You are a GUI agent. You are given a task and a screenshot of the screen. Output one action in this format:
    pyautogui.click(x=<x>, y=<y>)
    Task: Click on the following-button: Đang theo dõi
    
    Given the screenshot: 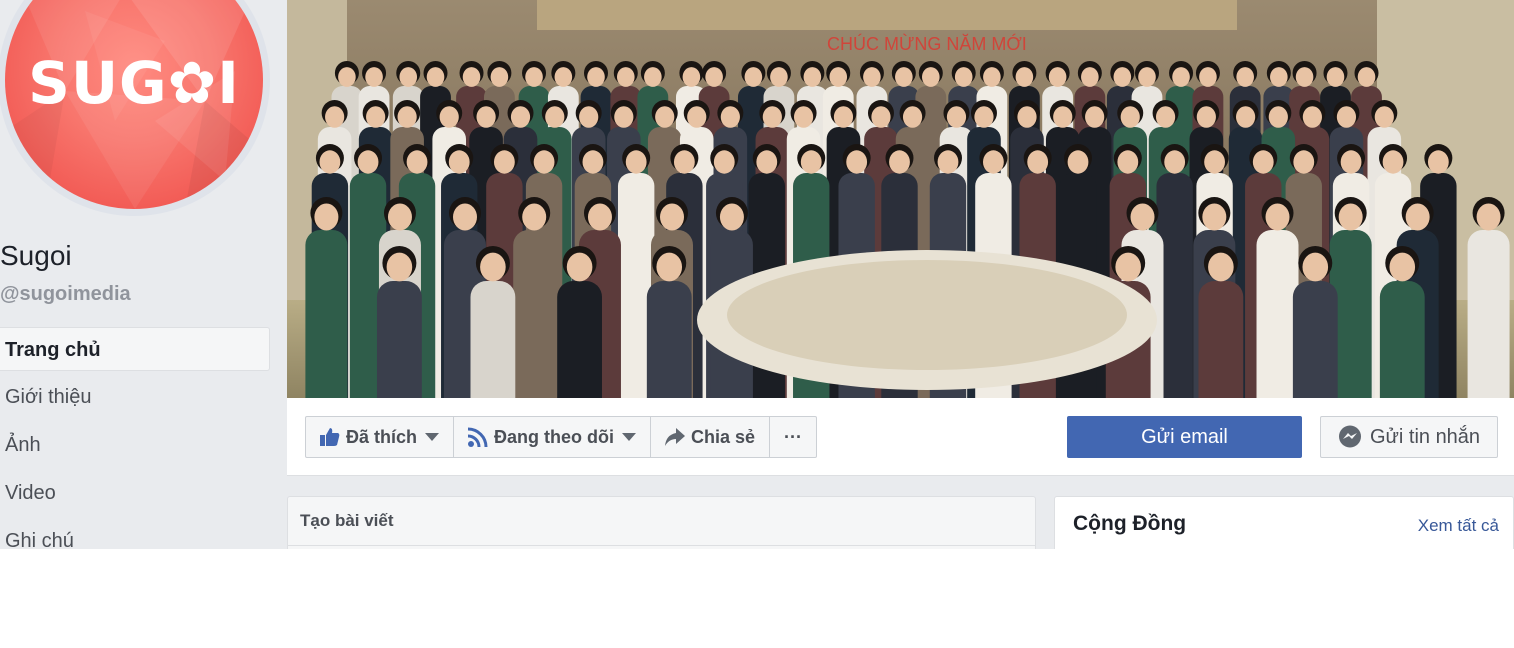 What is the action you would take?
    pyautogui.click(x=553, y=437)
    